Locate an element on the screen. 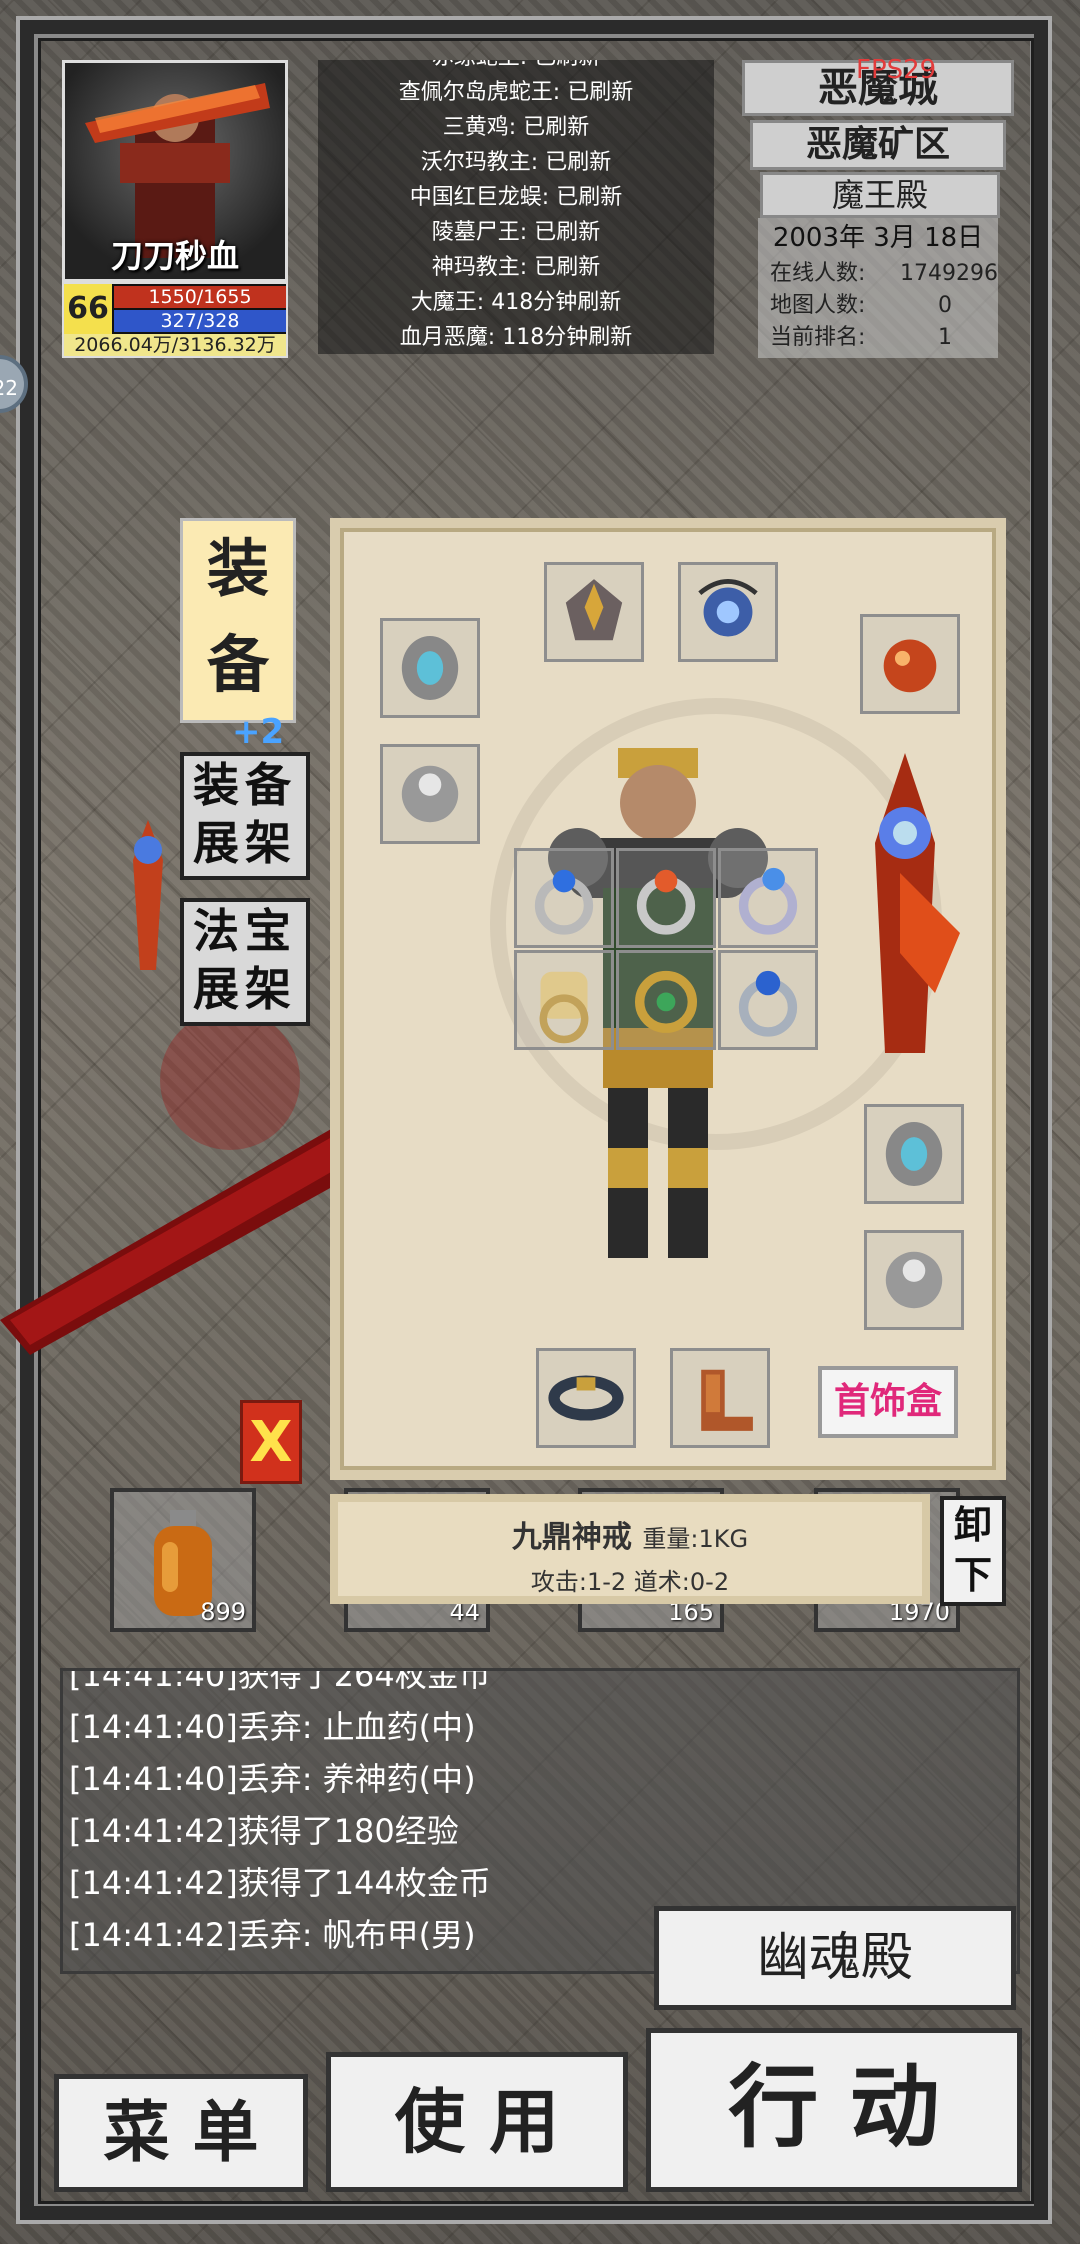 This screenshot has height=2244, width=1080. treasure-rack-button: 法宝 展架 is located at coordinates (245, 962).